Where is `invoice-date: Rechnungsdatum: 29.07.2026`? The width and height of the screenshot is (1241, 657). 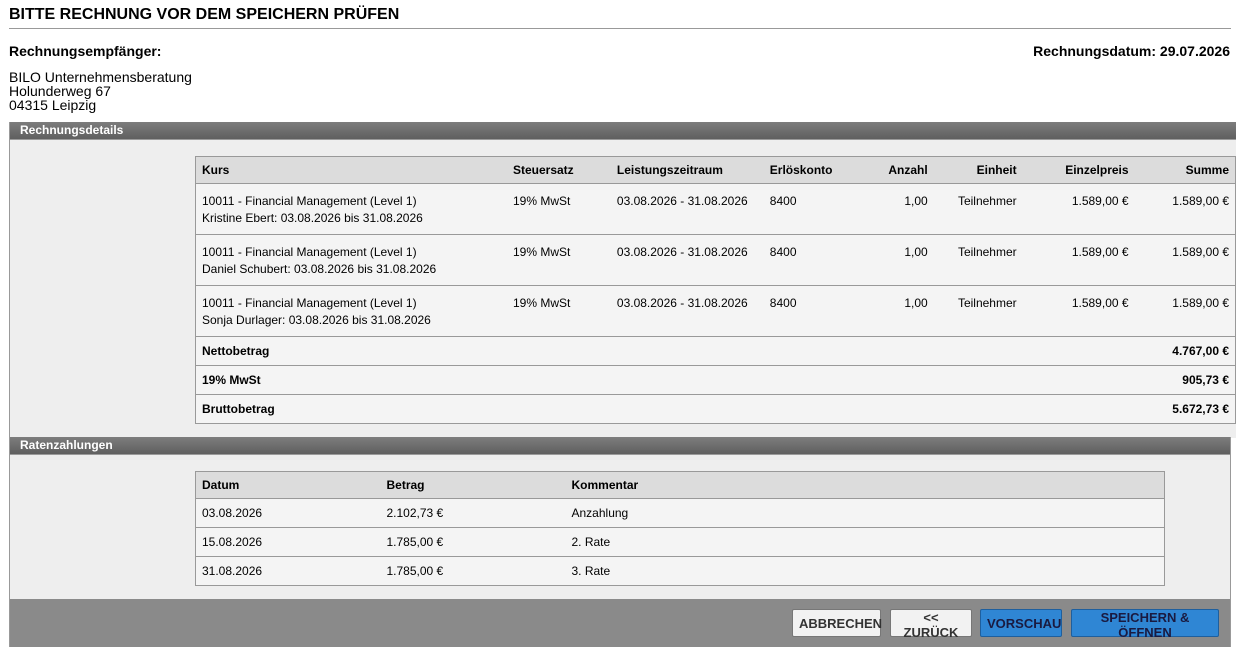 invoice-date: Rechnungsdatum: 29.07.2026 is located at coordinates (1131, 51).